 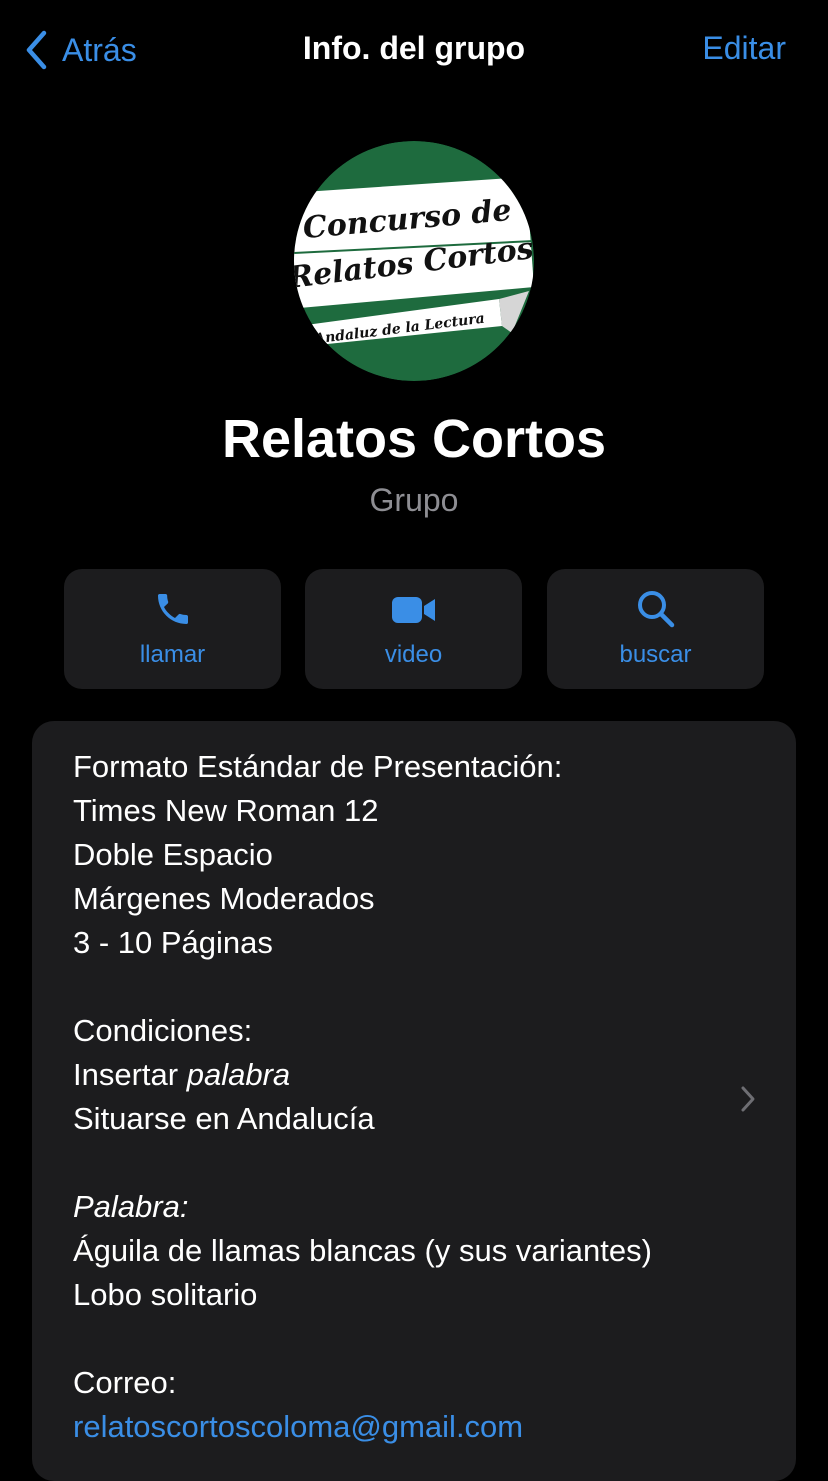 I want to click on description-line: Insertar palabra, so click(x=398, y=1075).